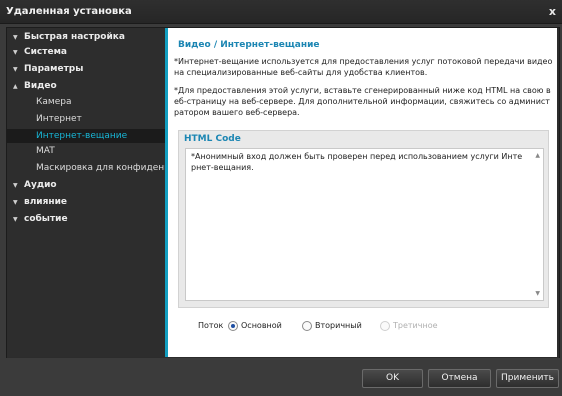 This screenshot has width=562, height=396. Describe the element at coordinates (86, 86) in the screenshot. I see `tree-item-video: ▲ Видео` at that location.